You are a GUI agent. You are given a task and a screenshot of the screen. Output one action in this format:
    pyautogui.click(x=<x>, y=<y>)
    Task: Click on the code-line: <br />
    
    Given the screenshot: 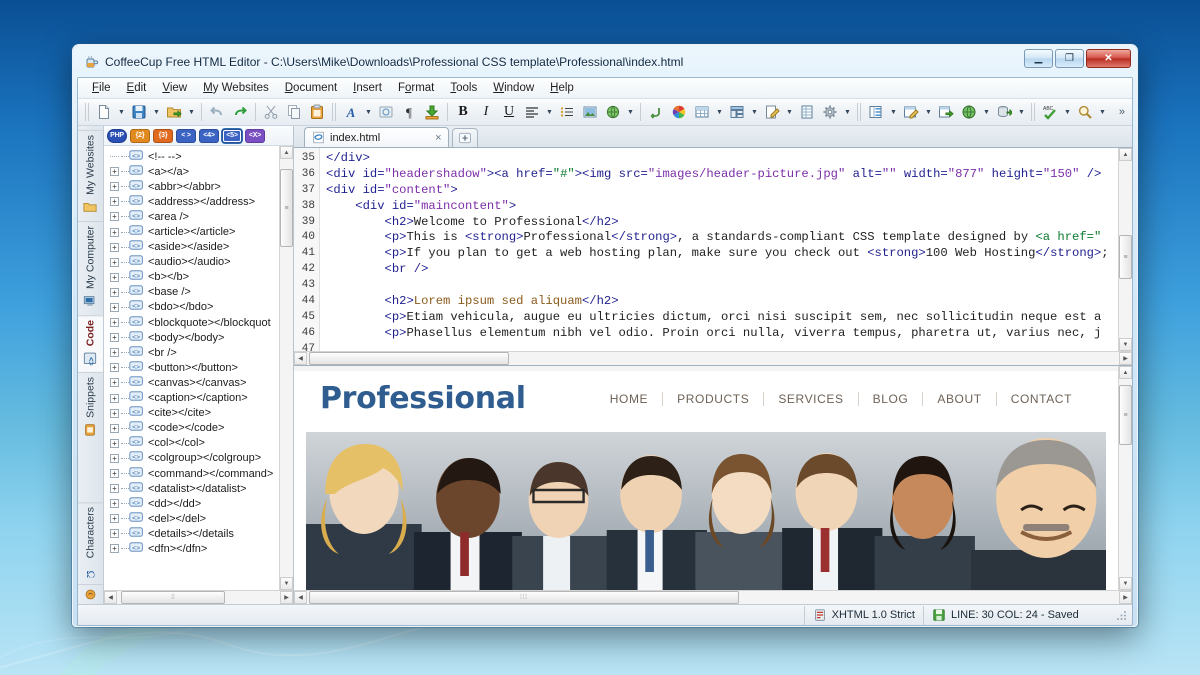 What is the action you would take?
    pyautogui.click(x=722, y=270)
    